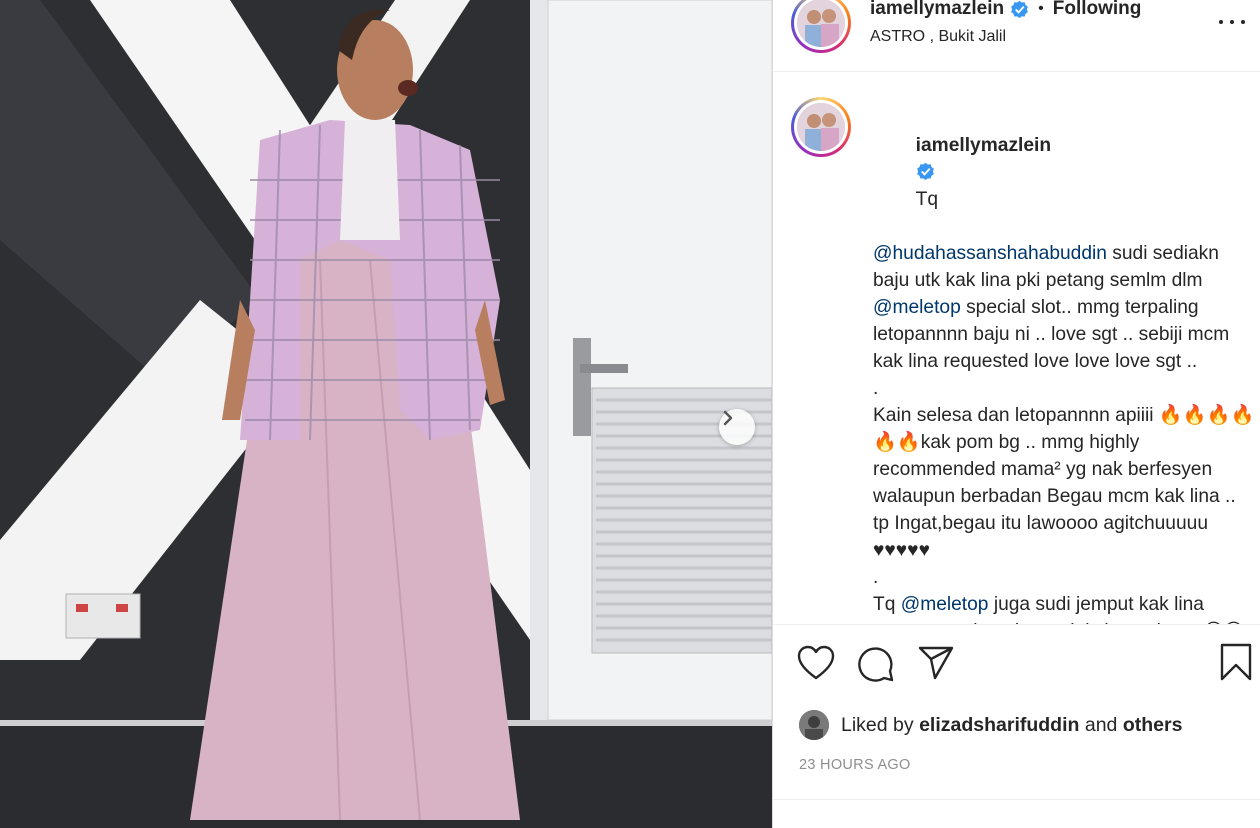 The height and width of the screenshot is (828, 1260). Describe the element at coordinates (877, 724) in the screenshot. I see `liked-by-label: Liked by` at that location.